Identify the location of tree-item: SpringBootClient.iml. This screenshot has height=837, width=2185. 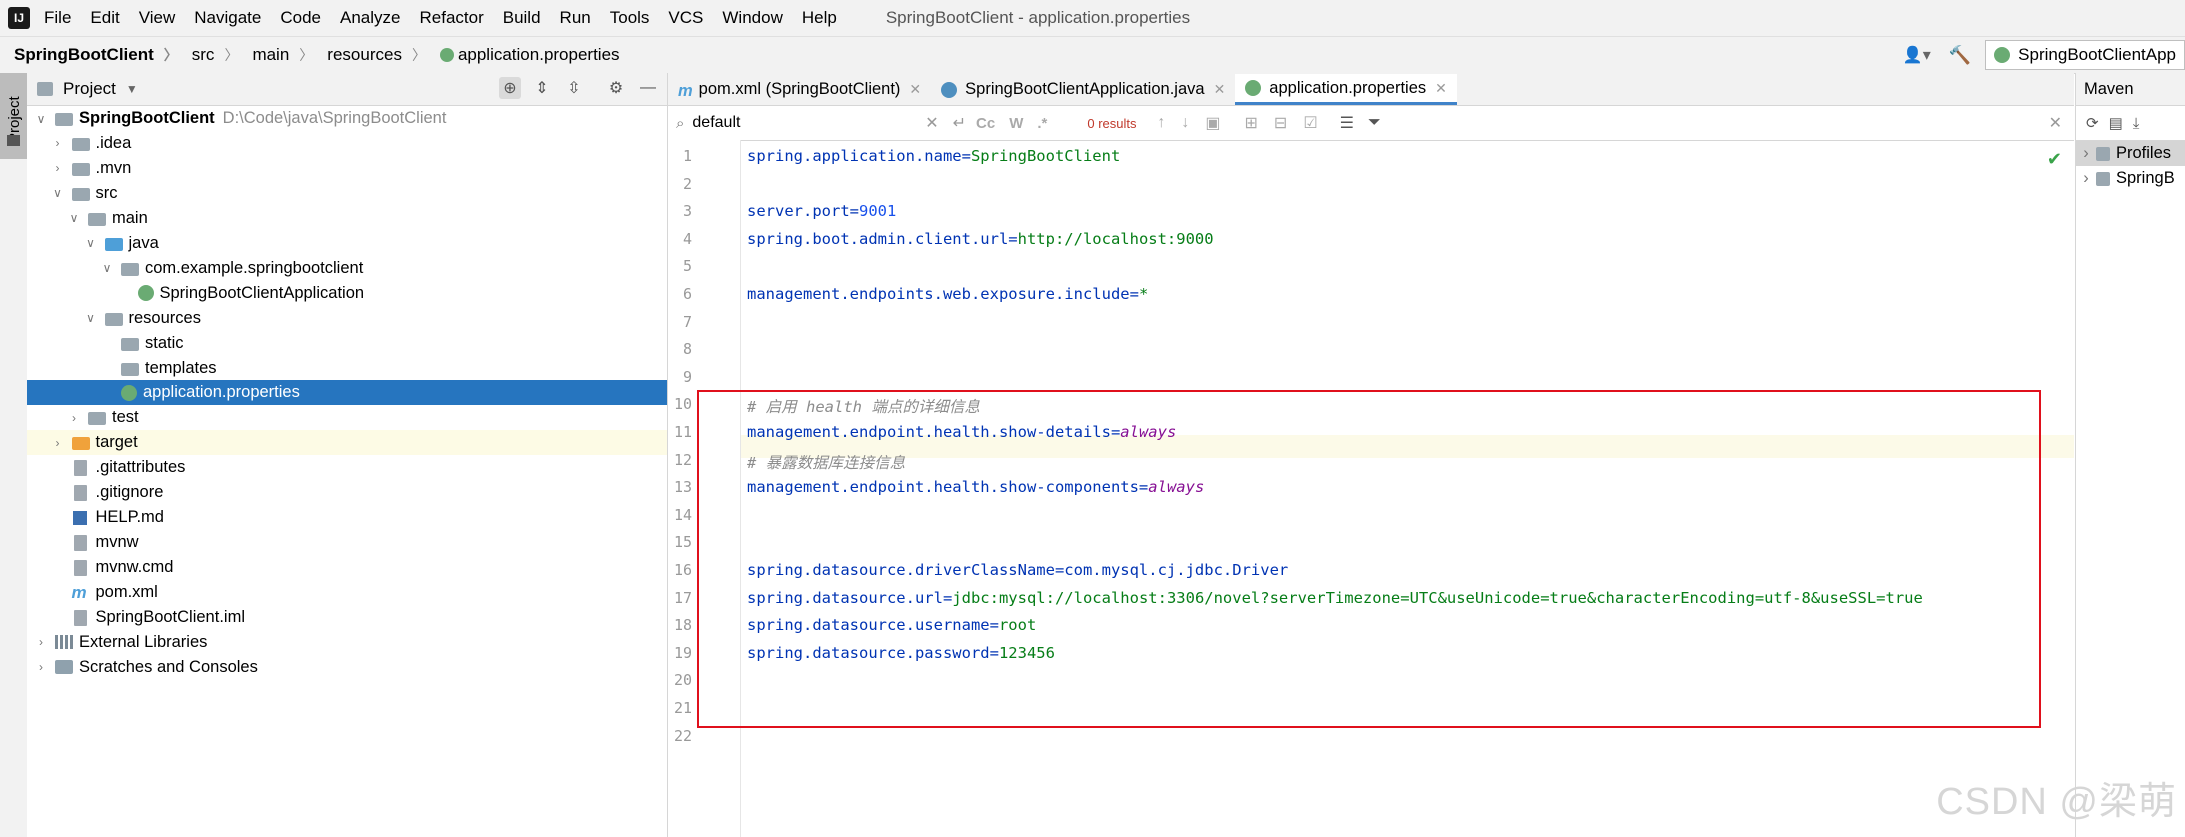
(347, 617).